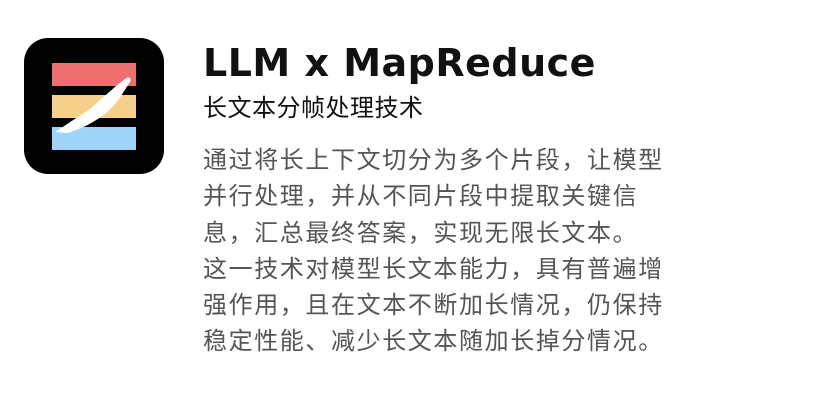  I want to click on description-line: 强作用，且在文本不断加长情况，仍保持, so click(433, 305).